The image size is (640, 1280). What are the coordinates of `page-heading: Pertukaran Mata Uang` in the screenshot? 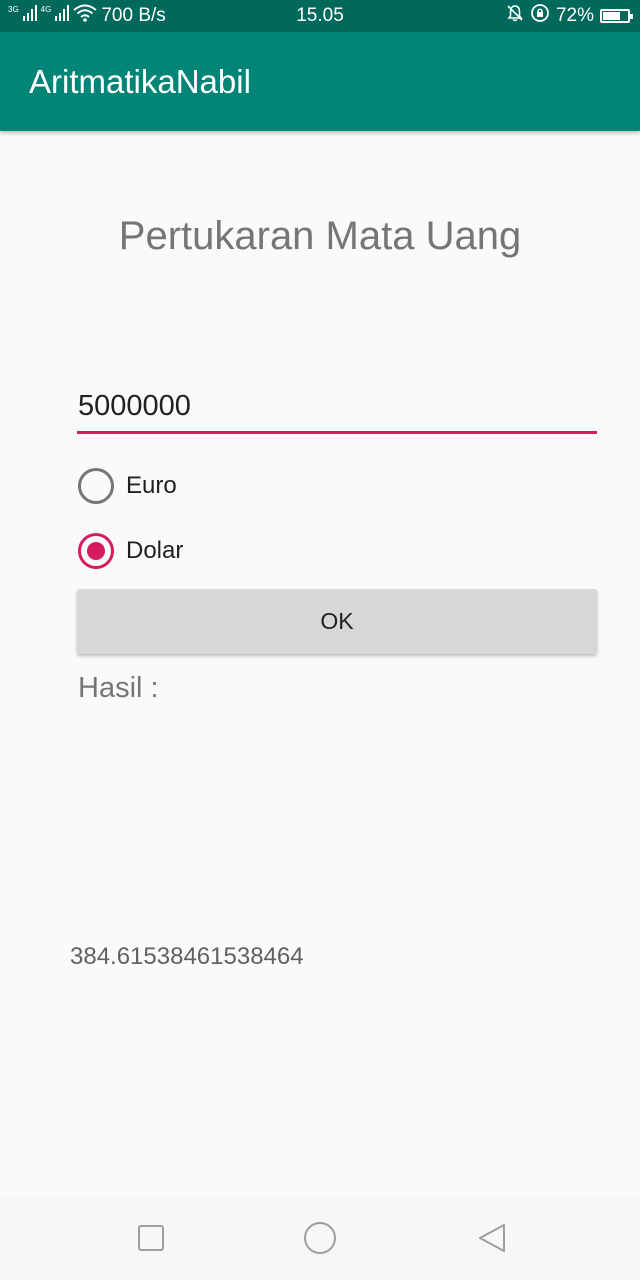 It's located at (320, 236).